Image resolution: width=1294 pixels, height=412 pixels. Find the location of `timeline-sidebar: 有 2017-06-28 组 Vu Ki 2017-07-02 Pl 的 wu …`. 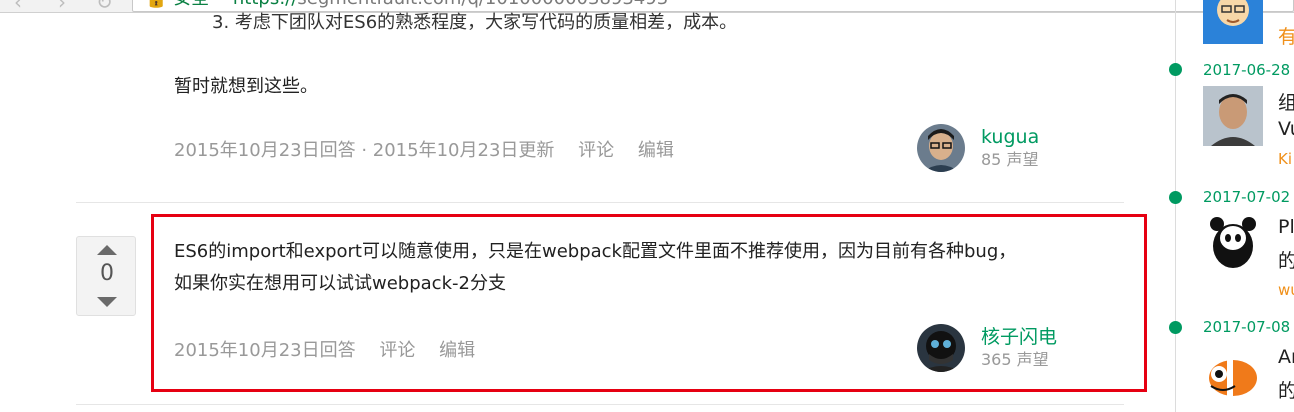

timeline-sidebar: 有 2017-06-28 组 Vu Ki 2017-07-02 Pl 的 wu … is located at coordinates (1227, 206).